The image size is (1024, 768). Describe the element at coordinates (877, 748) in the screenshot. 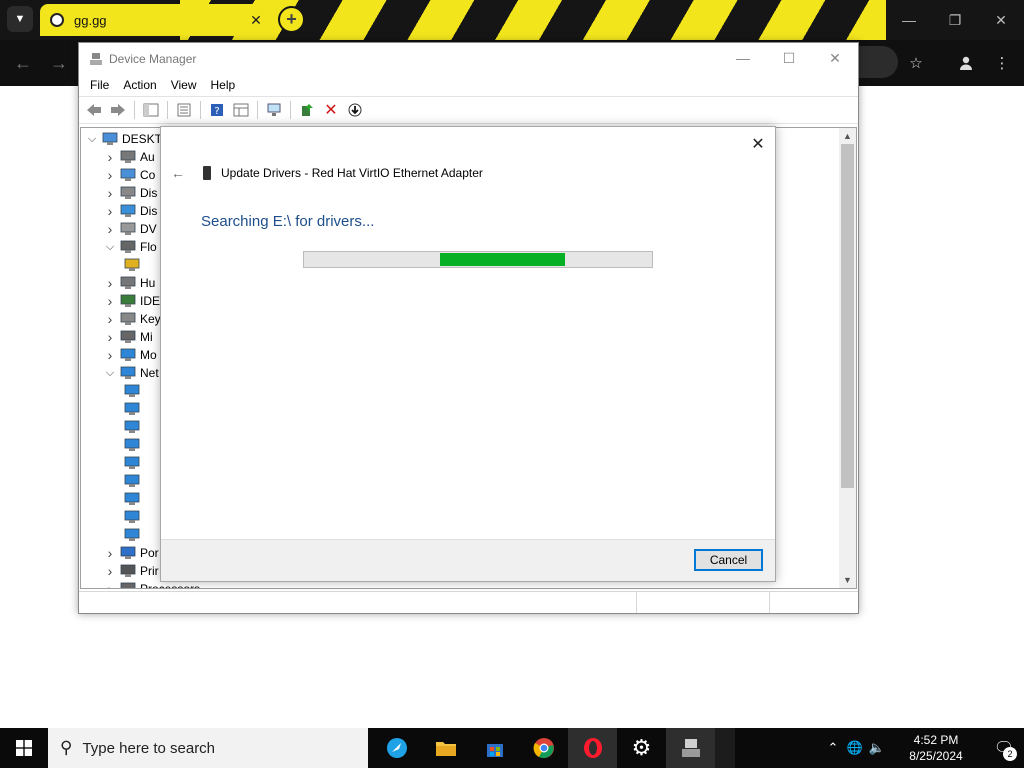

I see `volume-icon: 🔈` at that location.